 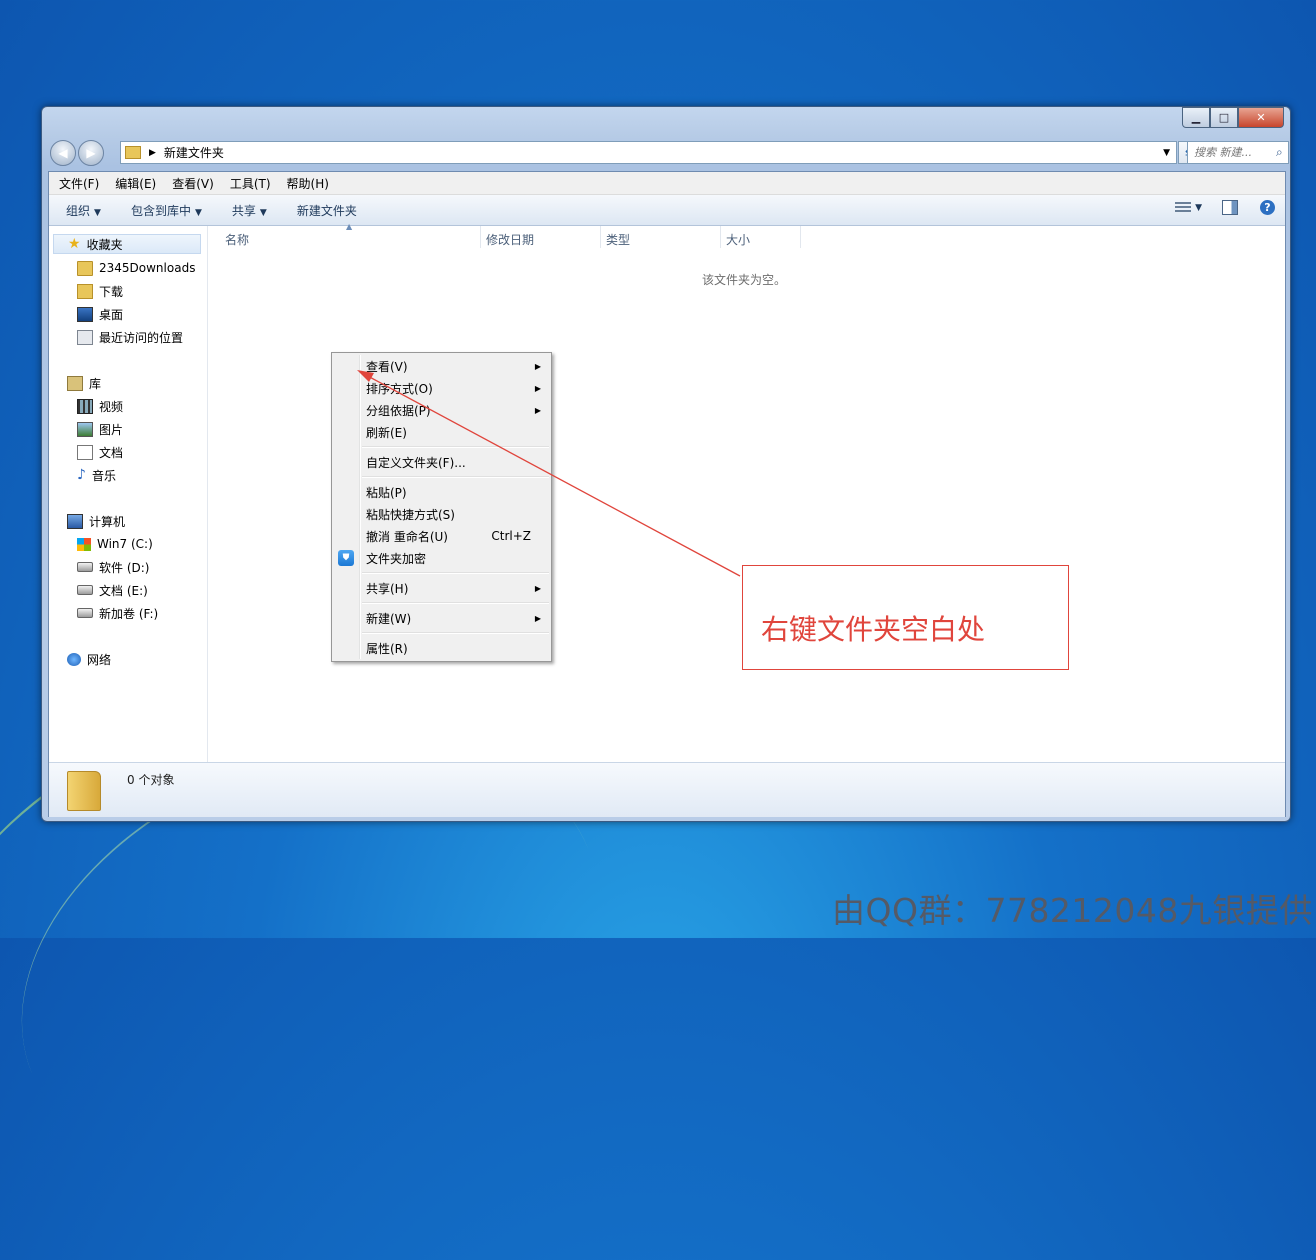 What do you see at coordinates (99, 659) in the screenshot?
I see `nav-label: 网络` at bounding box center [99, 659].